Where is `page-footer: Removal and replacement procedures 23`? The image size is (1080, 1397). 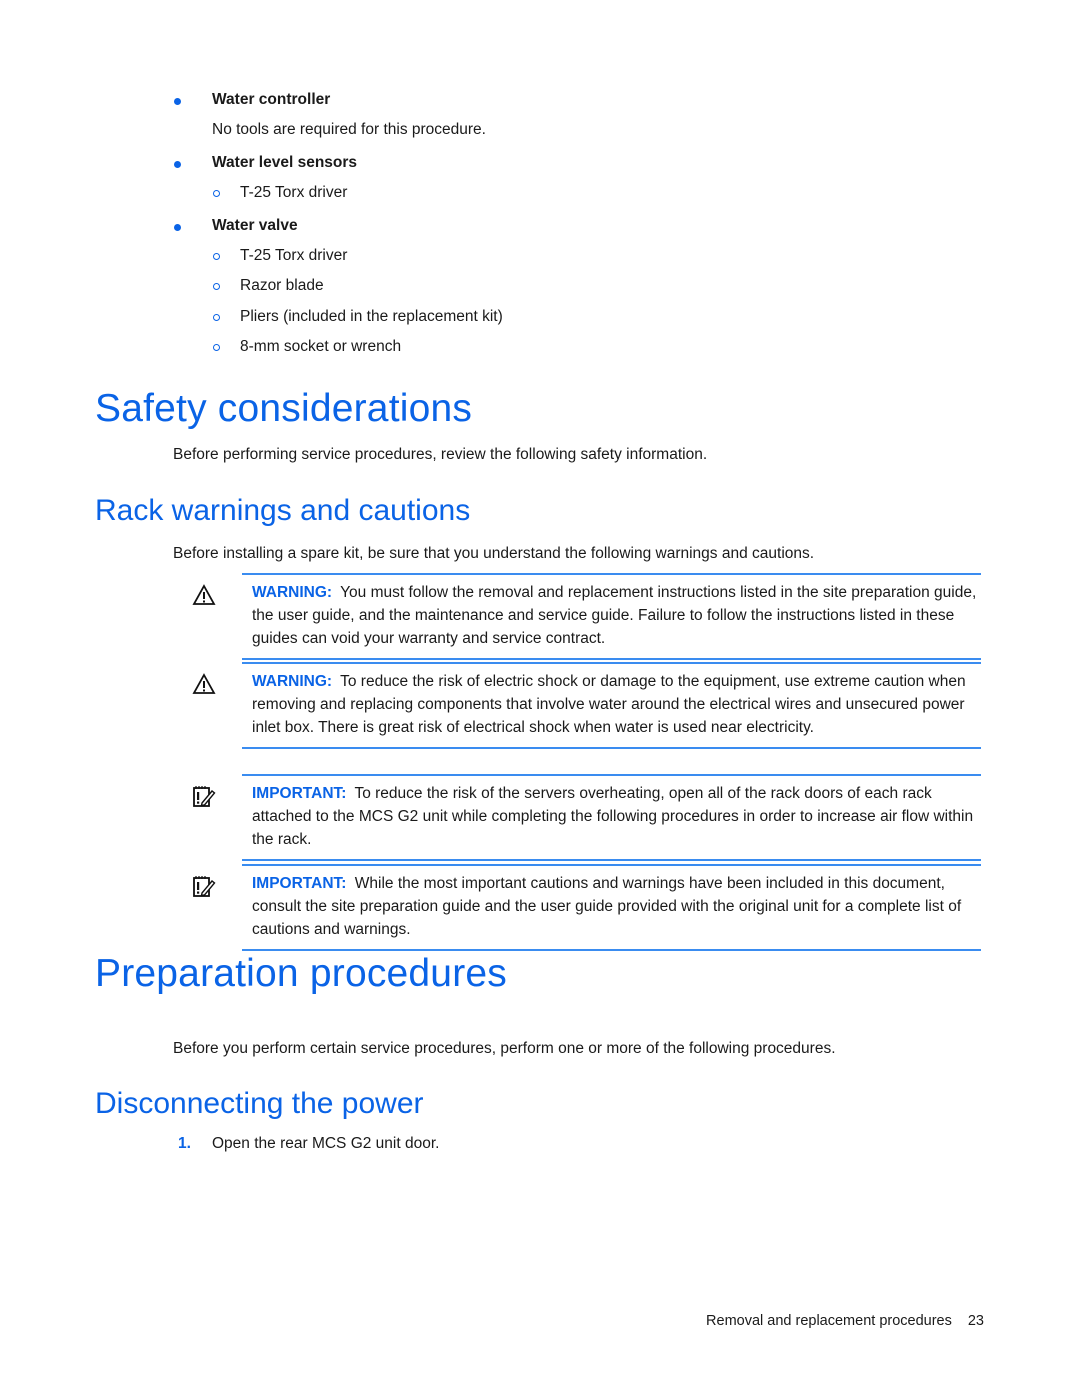
page-footer: Removal and replacement procedures 23 is located at coordinates (845, 1321).